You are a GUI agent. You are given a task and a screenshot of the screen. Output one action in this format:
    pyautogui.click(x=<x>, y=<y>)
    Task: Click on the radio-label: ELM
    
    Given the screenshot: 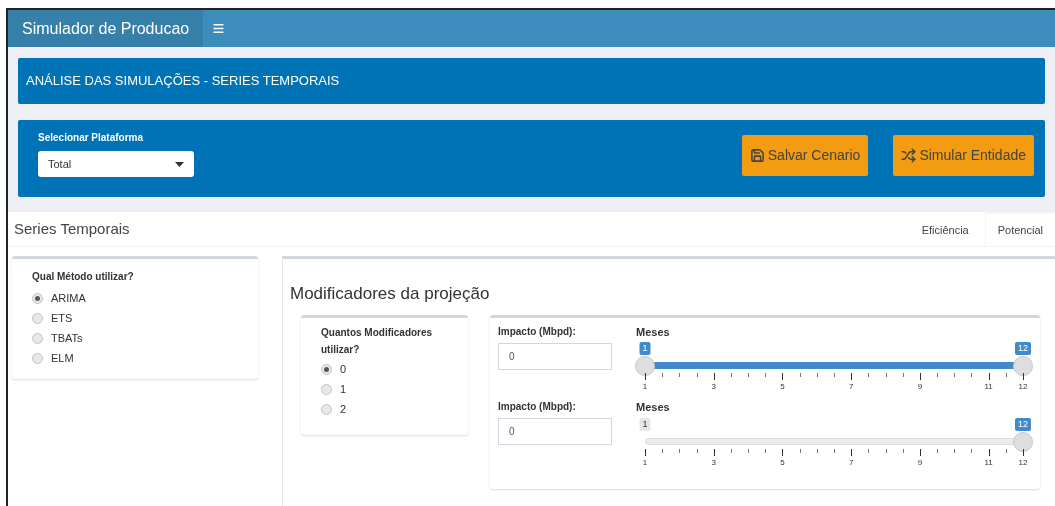 What is the action you would take?
    pyautogui.click(x=62, y=358)
    